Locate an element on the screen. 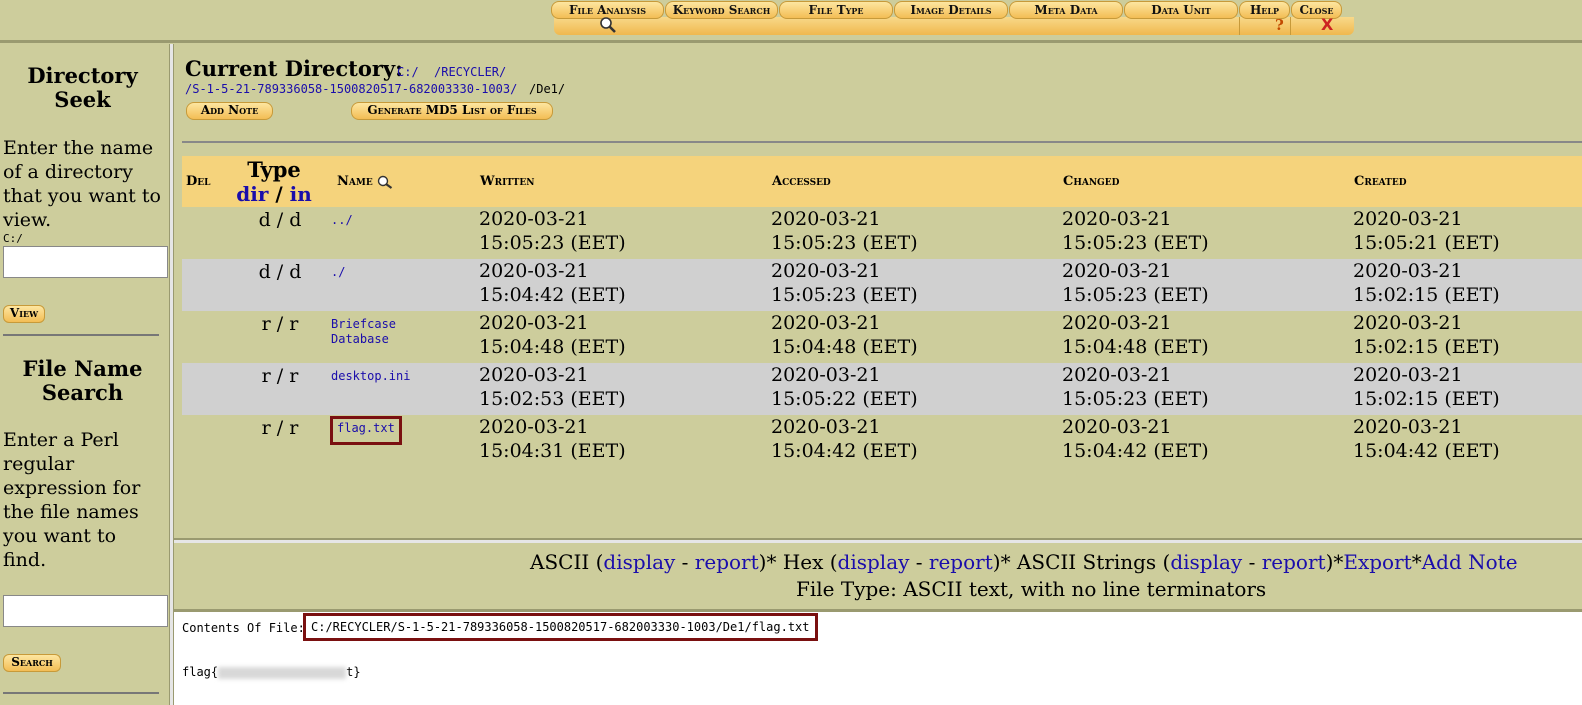 The image size is (1582, 705). changed-cell: 2020-03-21 15:04:42 (EET) is located at coordinates (1135, 439).